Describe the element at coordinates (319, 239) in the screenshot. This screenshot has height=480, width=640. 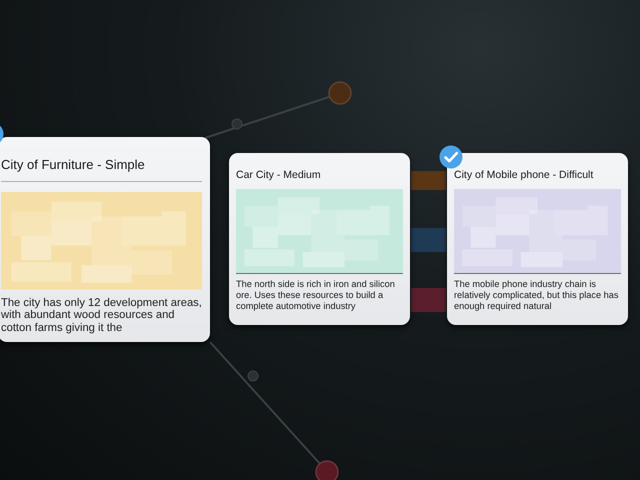
I see `level-card: Car City - Medium The north side is rich in iron and silicon ore. Uses these resources to build a complete automotive industry` at that location.